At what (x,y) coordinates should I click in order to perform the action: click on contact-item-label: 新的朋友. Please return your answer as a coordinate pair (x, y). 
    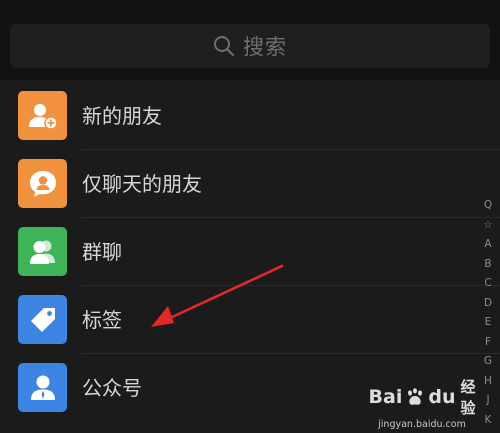
    Looking at the image, I should click on (122, 116).